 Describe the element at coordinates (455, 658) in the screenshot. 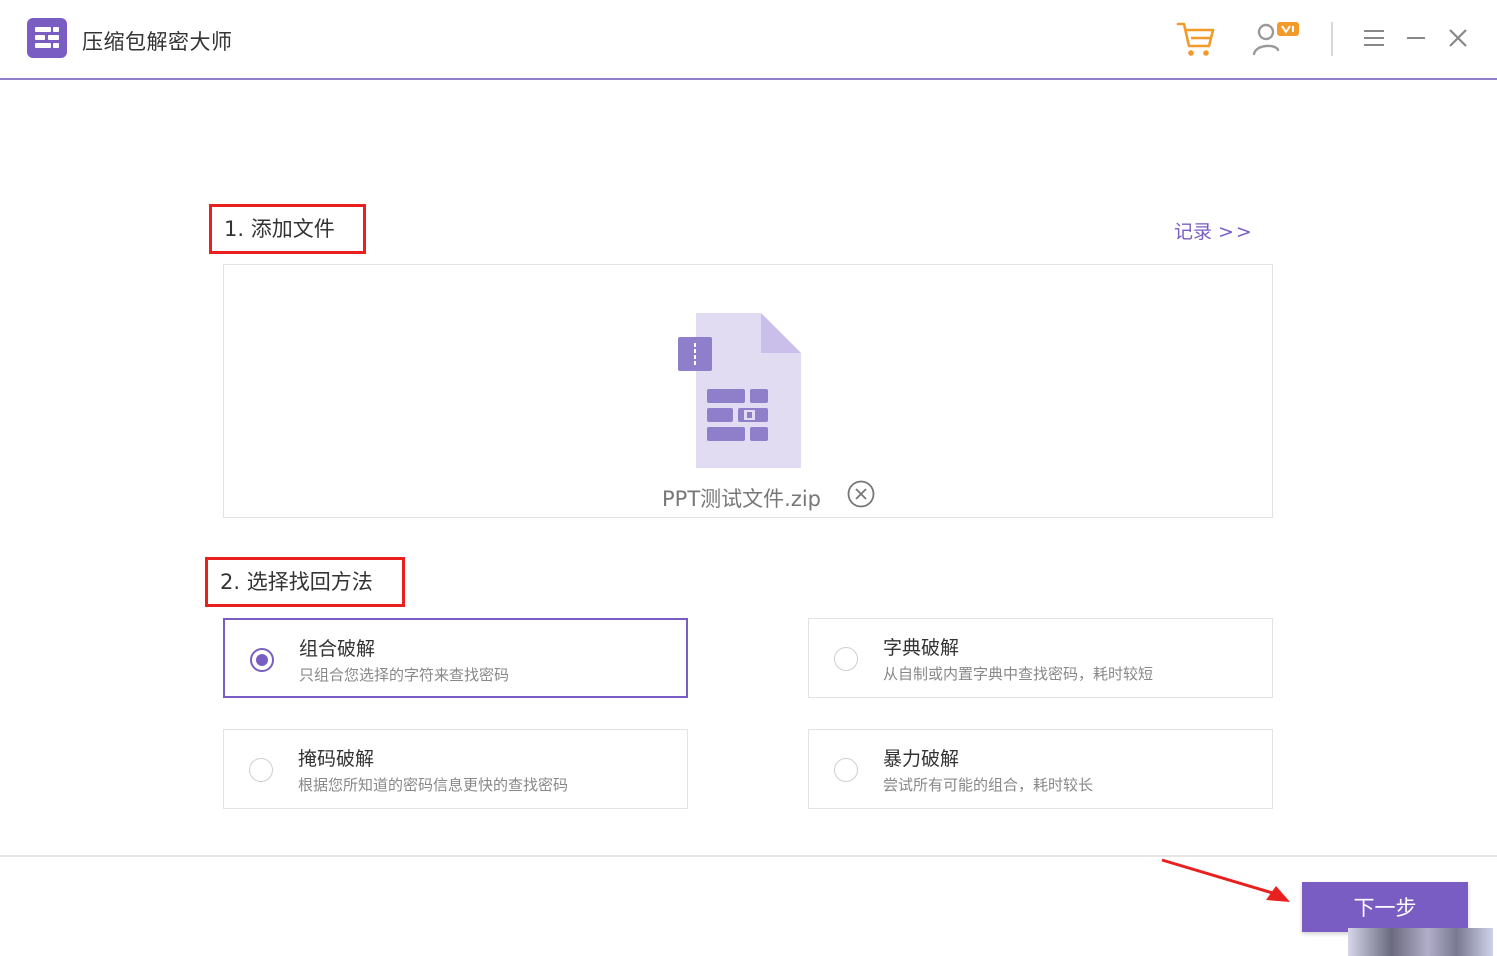

I see `option-combination-crack: 组合破解 只组合您选择的字符来查找密码` at that location.